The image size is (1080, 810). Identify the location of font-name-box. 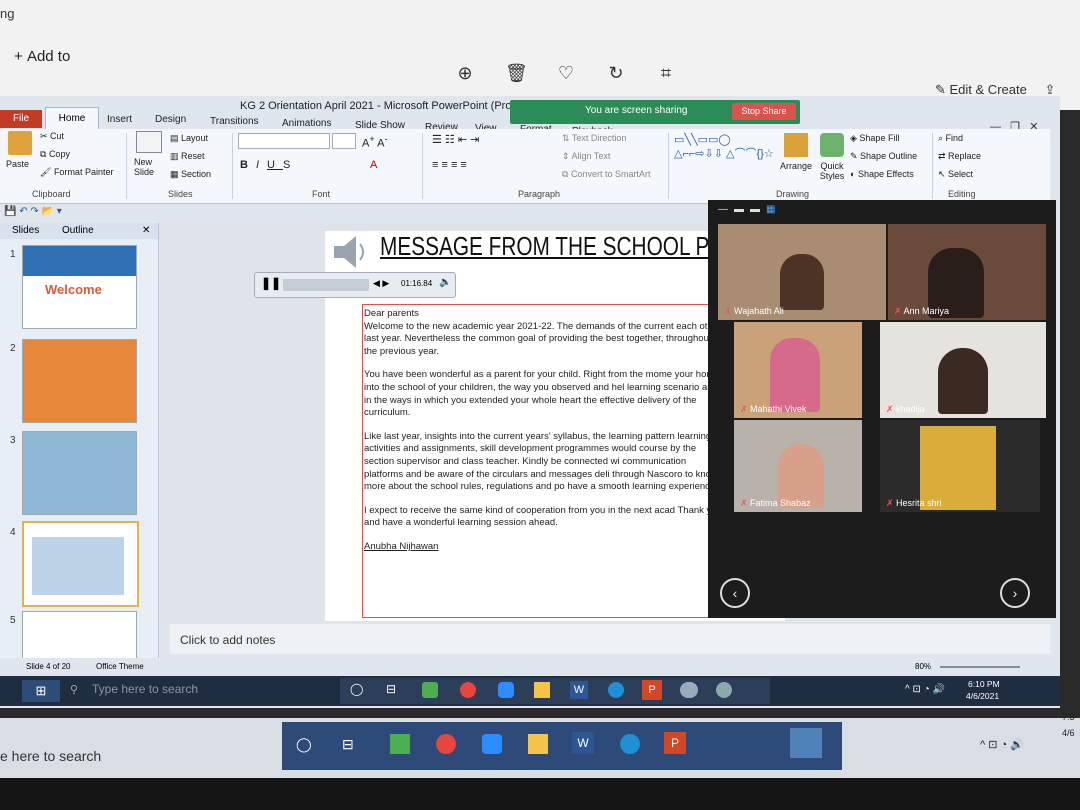
(284, 141).